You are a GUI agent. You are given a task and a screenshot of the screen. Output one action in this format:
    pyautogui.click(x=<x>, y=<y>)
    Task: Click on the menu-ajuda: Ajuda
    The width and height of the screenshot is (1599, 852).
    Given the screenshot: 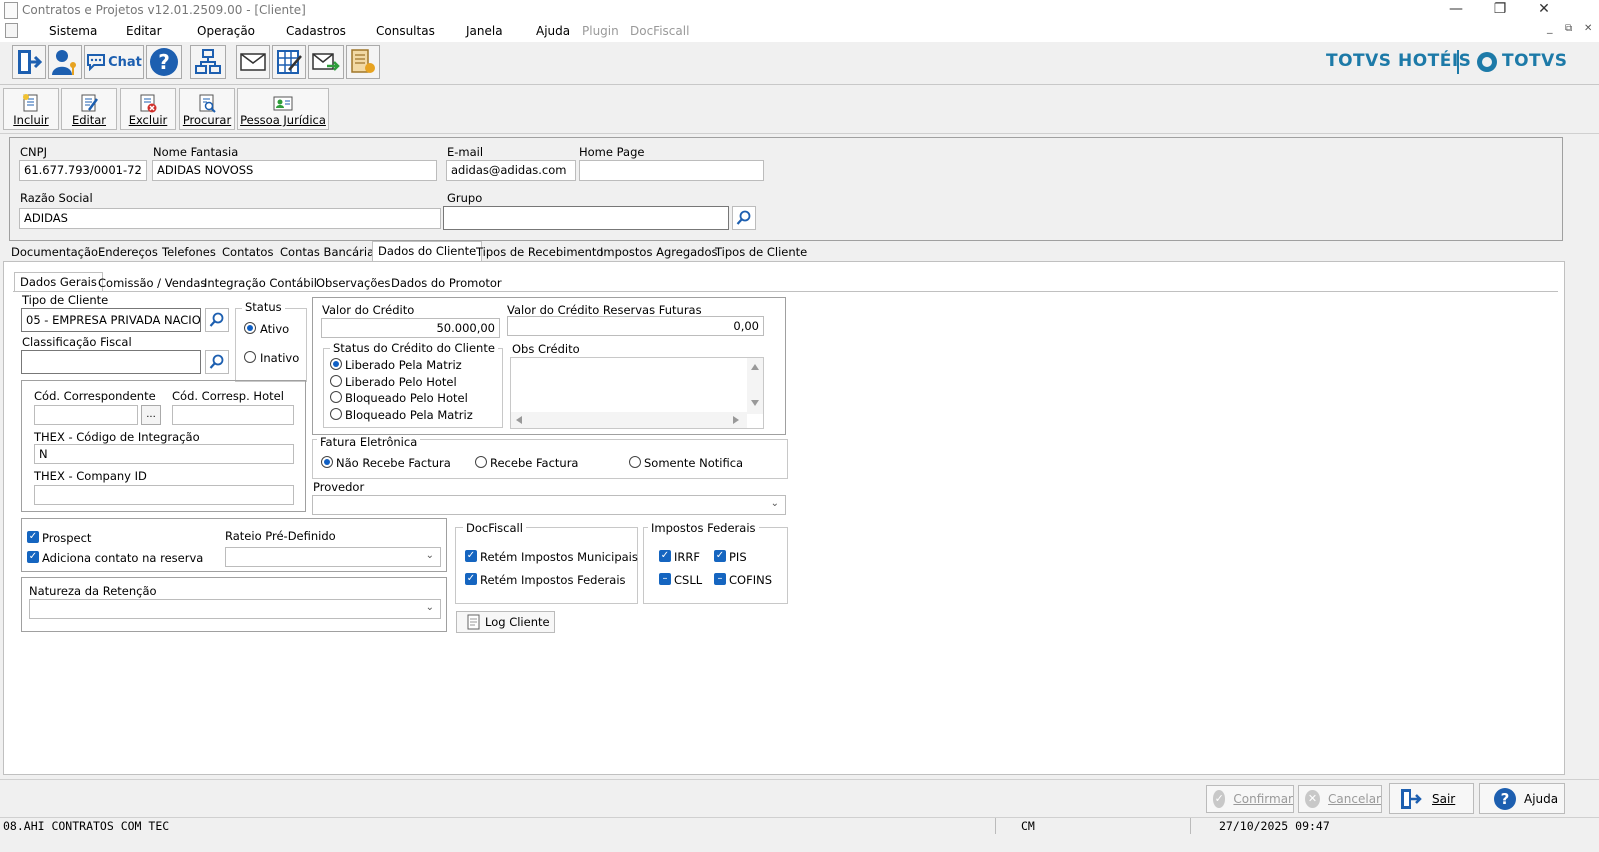 What is the action you would take?
    pyautogui.click(x=553, y=31)
    